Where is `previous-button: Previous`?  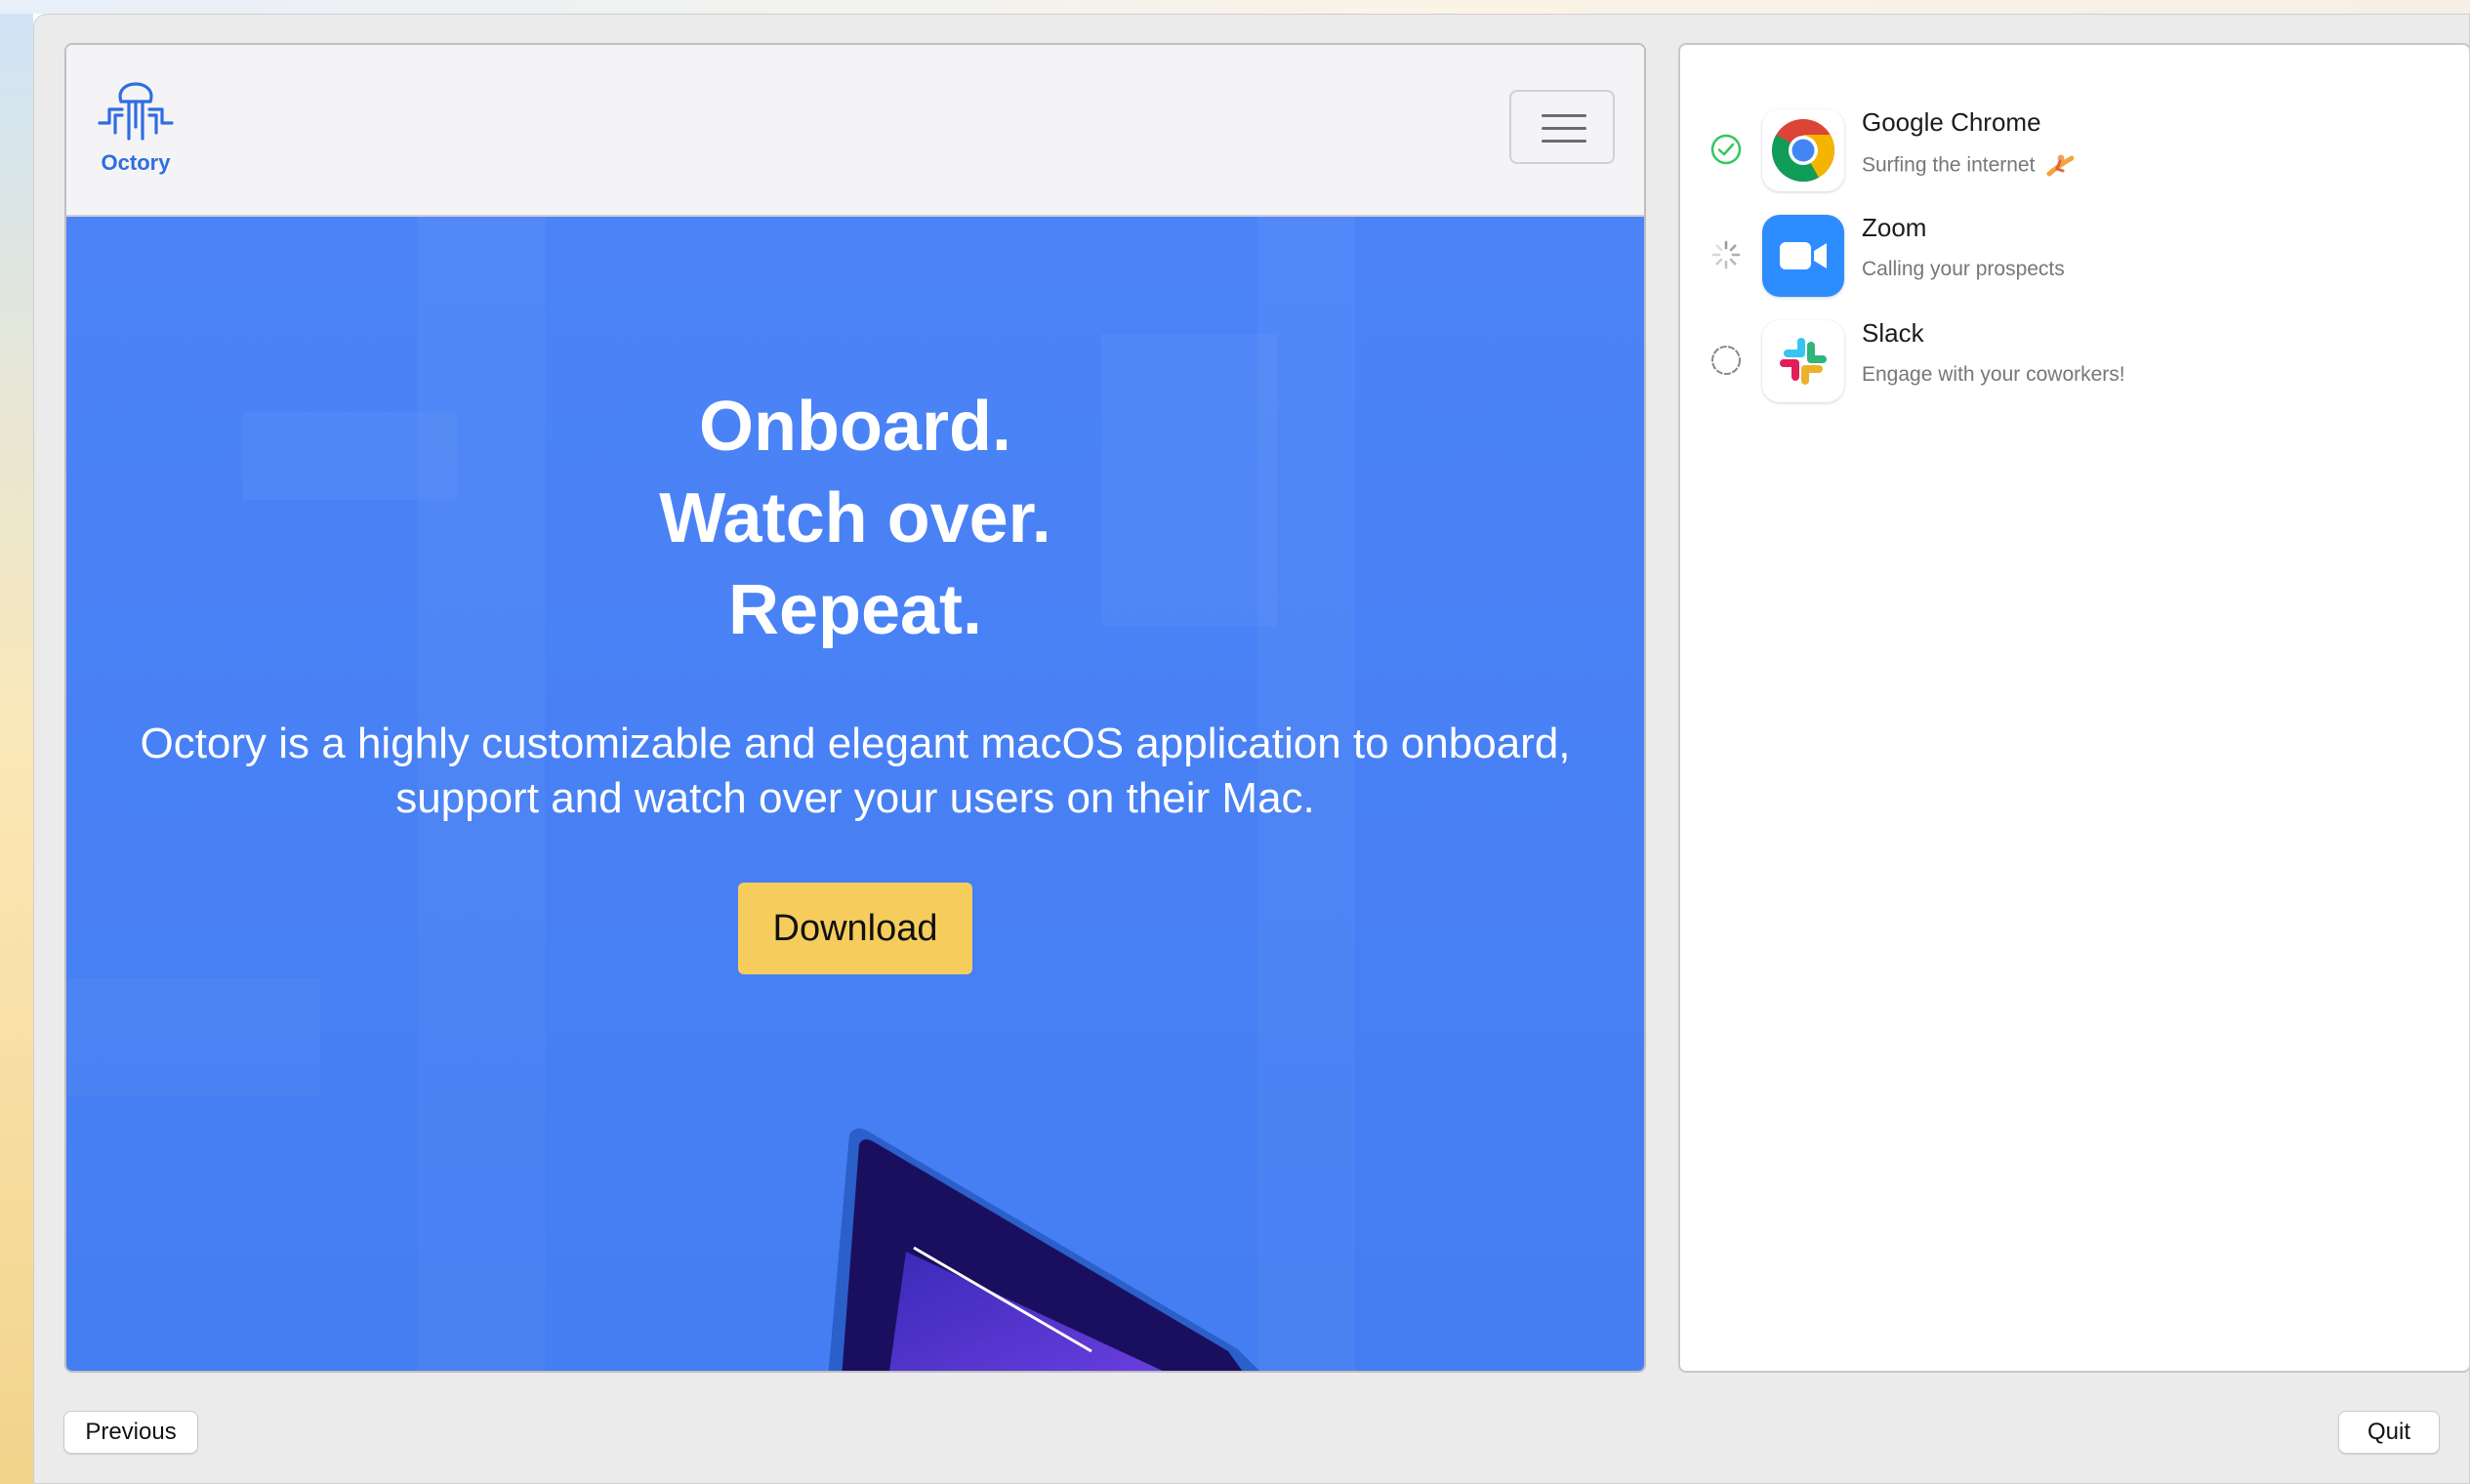
previous-button: Previous is located at coordinates (130, 1433).